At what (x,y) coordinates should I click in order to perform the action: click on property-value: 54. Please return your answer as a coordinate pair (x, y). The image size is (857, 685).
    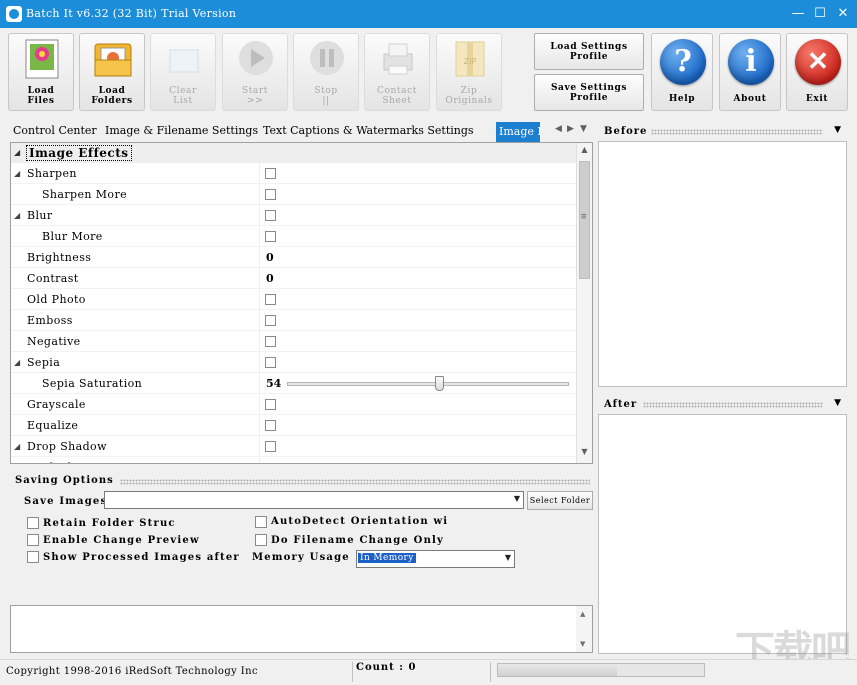
    Looking at the image, I should click on (273, 383).